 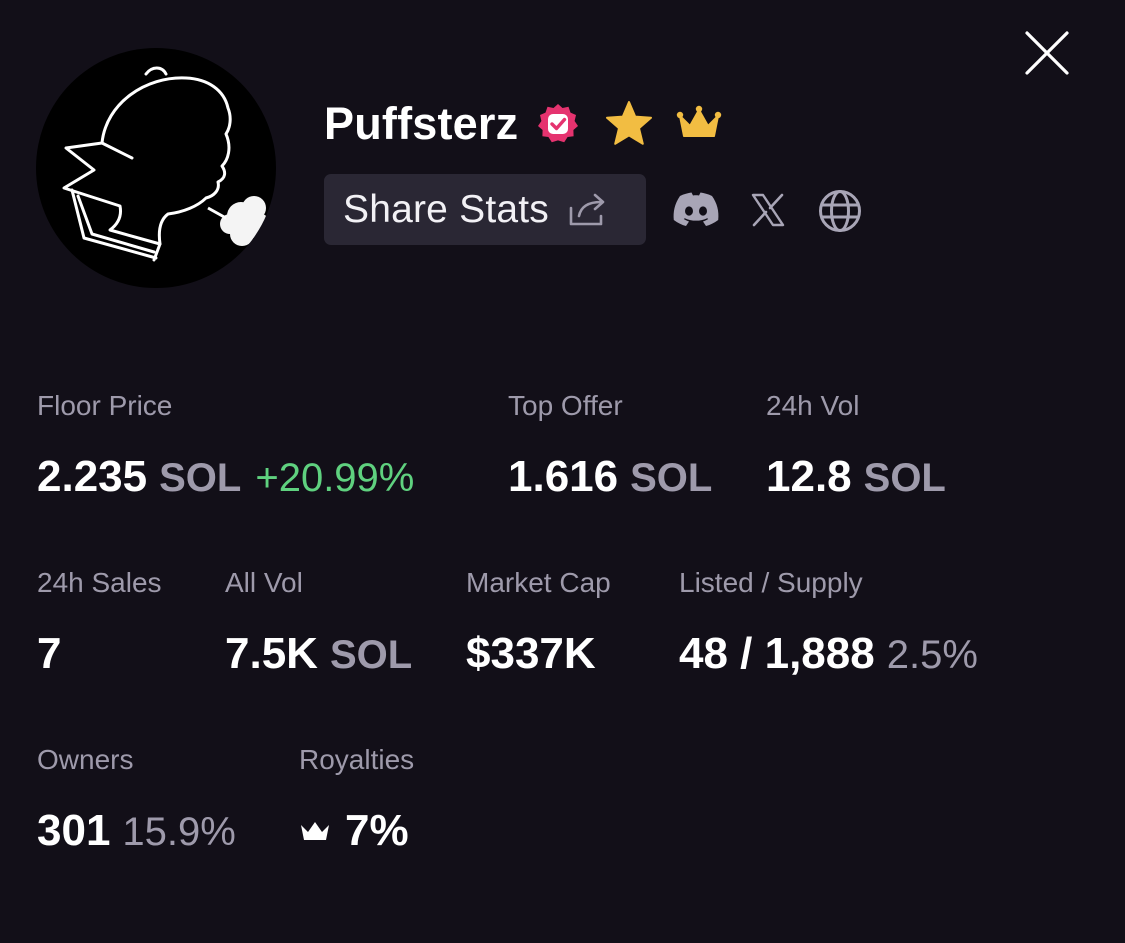 What do you see at coordinates (771, 582) in the screenshot?
I see `listed-supply-label: Listed / Supply` at bounding box center [771, 582].